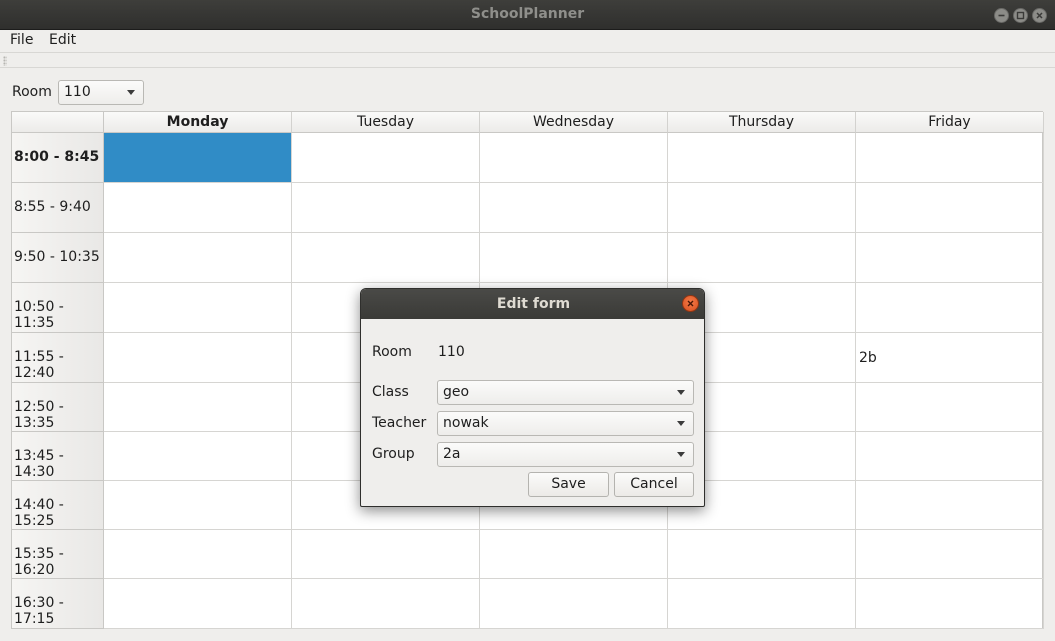  What do you see at coordinates (58, 122) in the screenshot?
I see `grid-corner` at bounding box center [58, 122].